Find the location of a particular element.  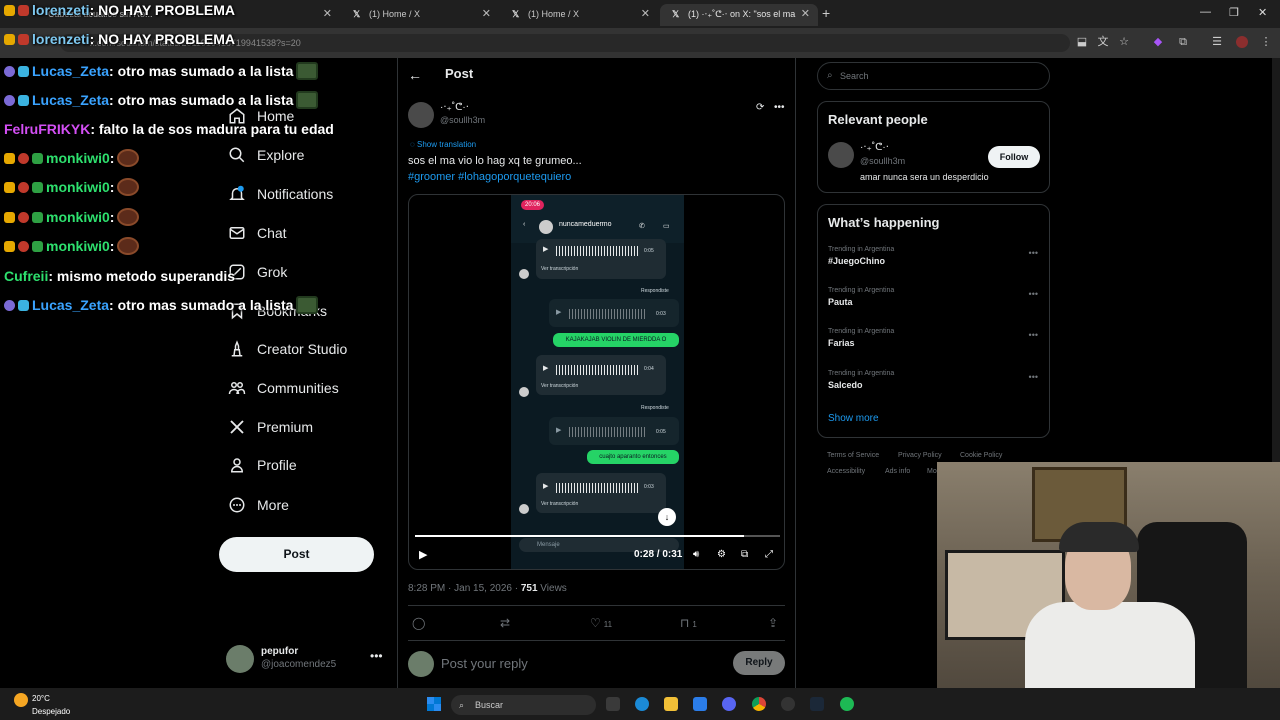

search-input: ⌕ Search is located at coordinates (933, 76).